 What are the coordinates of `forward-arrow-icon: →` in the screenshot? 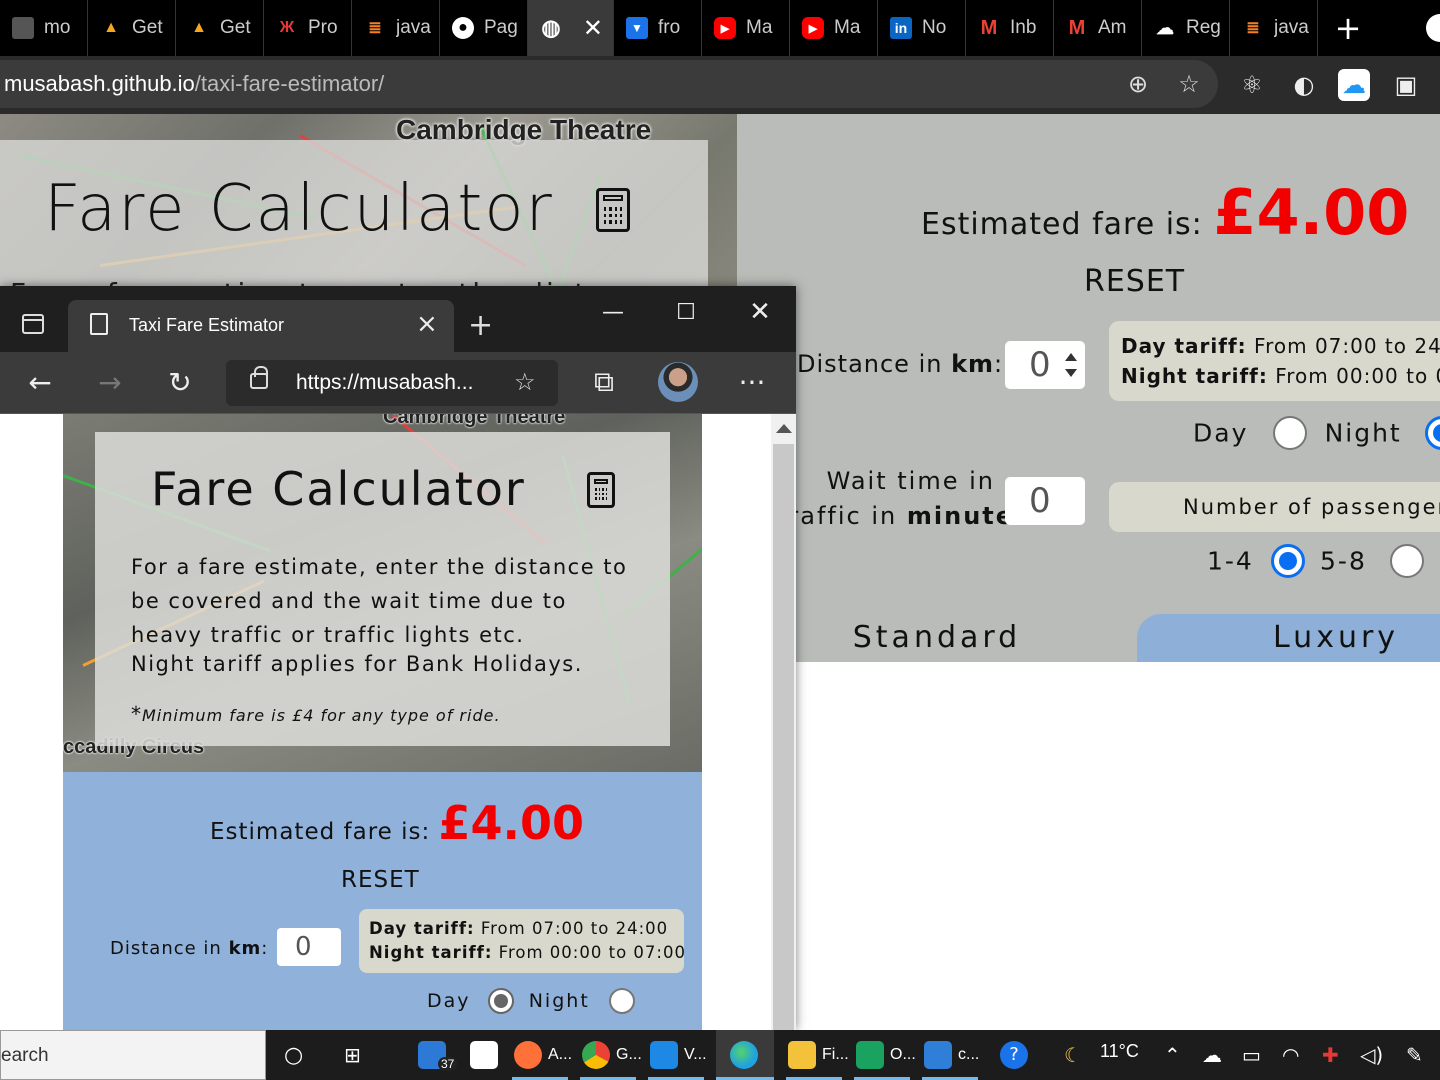 It's located at (110, 382).